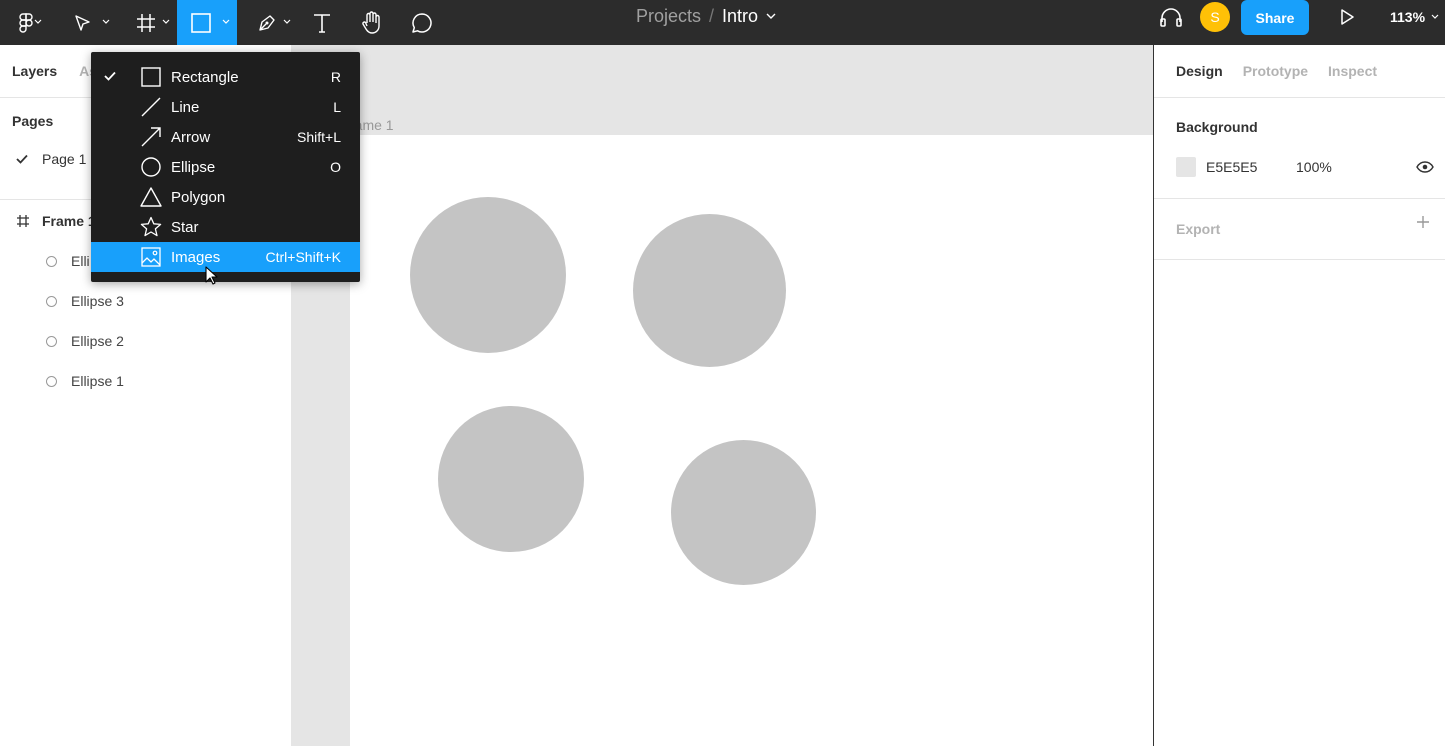  Describe the element at coordinates (1199, 71) in the screenshot. I see `tab-design: Design` at that location.